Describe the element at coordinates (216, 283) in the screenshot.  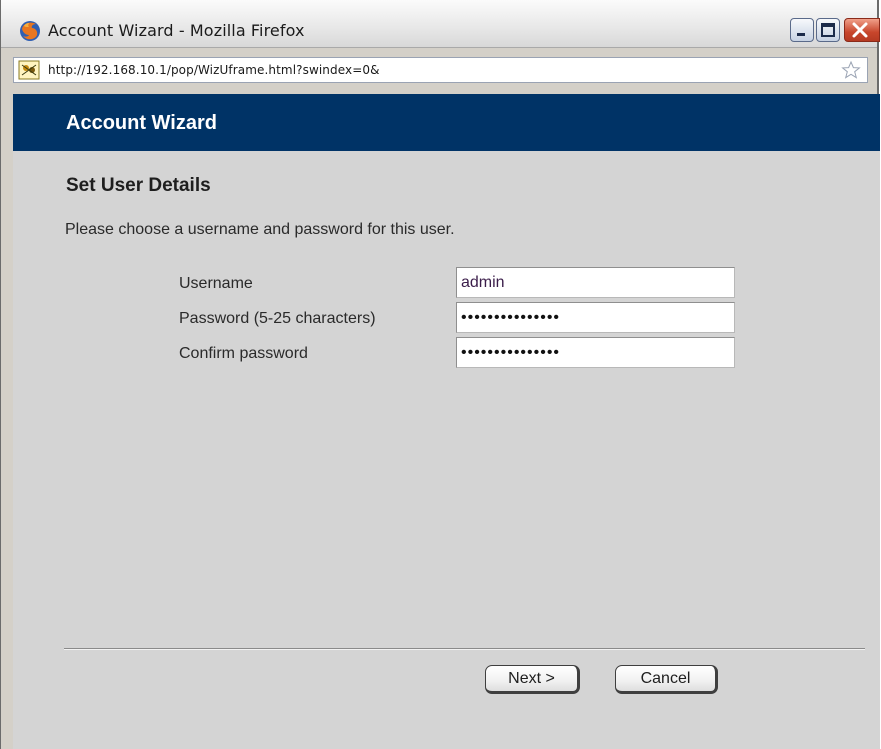
I see `username-label: Username` at that location.